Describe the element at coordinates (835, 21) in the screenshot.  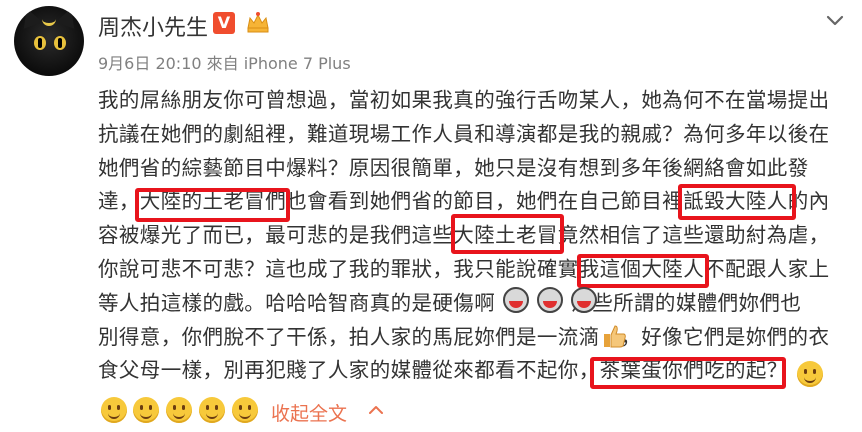
I see `chevron-down-icon` at that location.